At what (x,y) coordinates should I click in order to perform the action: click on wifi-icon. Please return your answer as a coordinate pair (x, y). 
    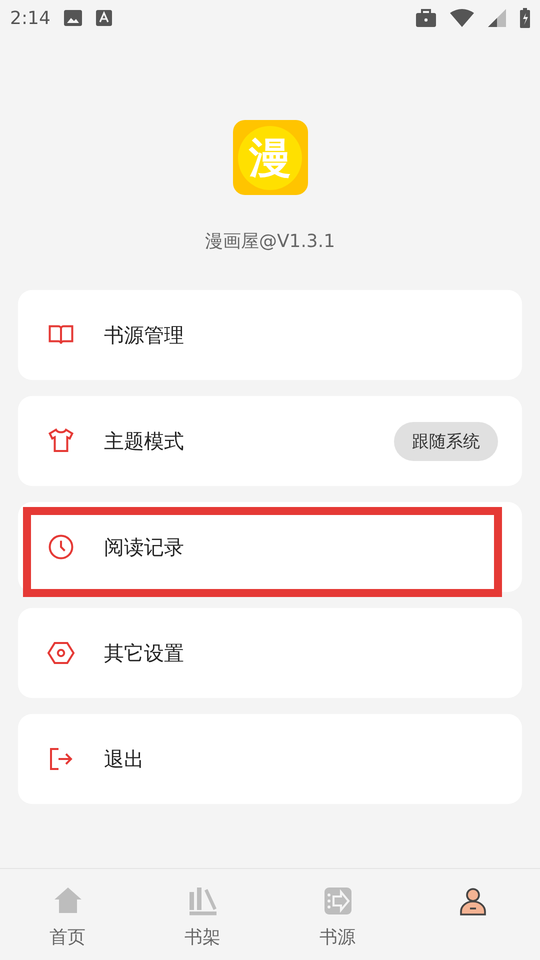
    Looking at the image, I should click on (462, 18).